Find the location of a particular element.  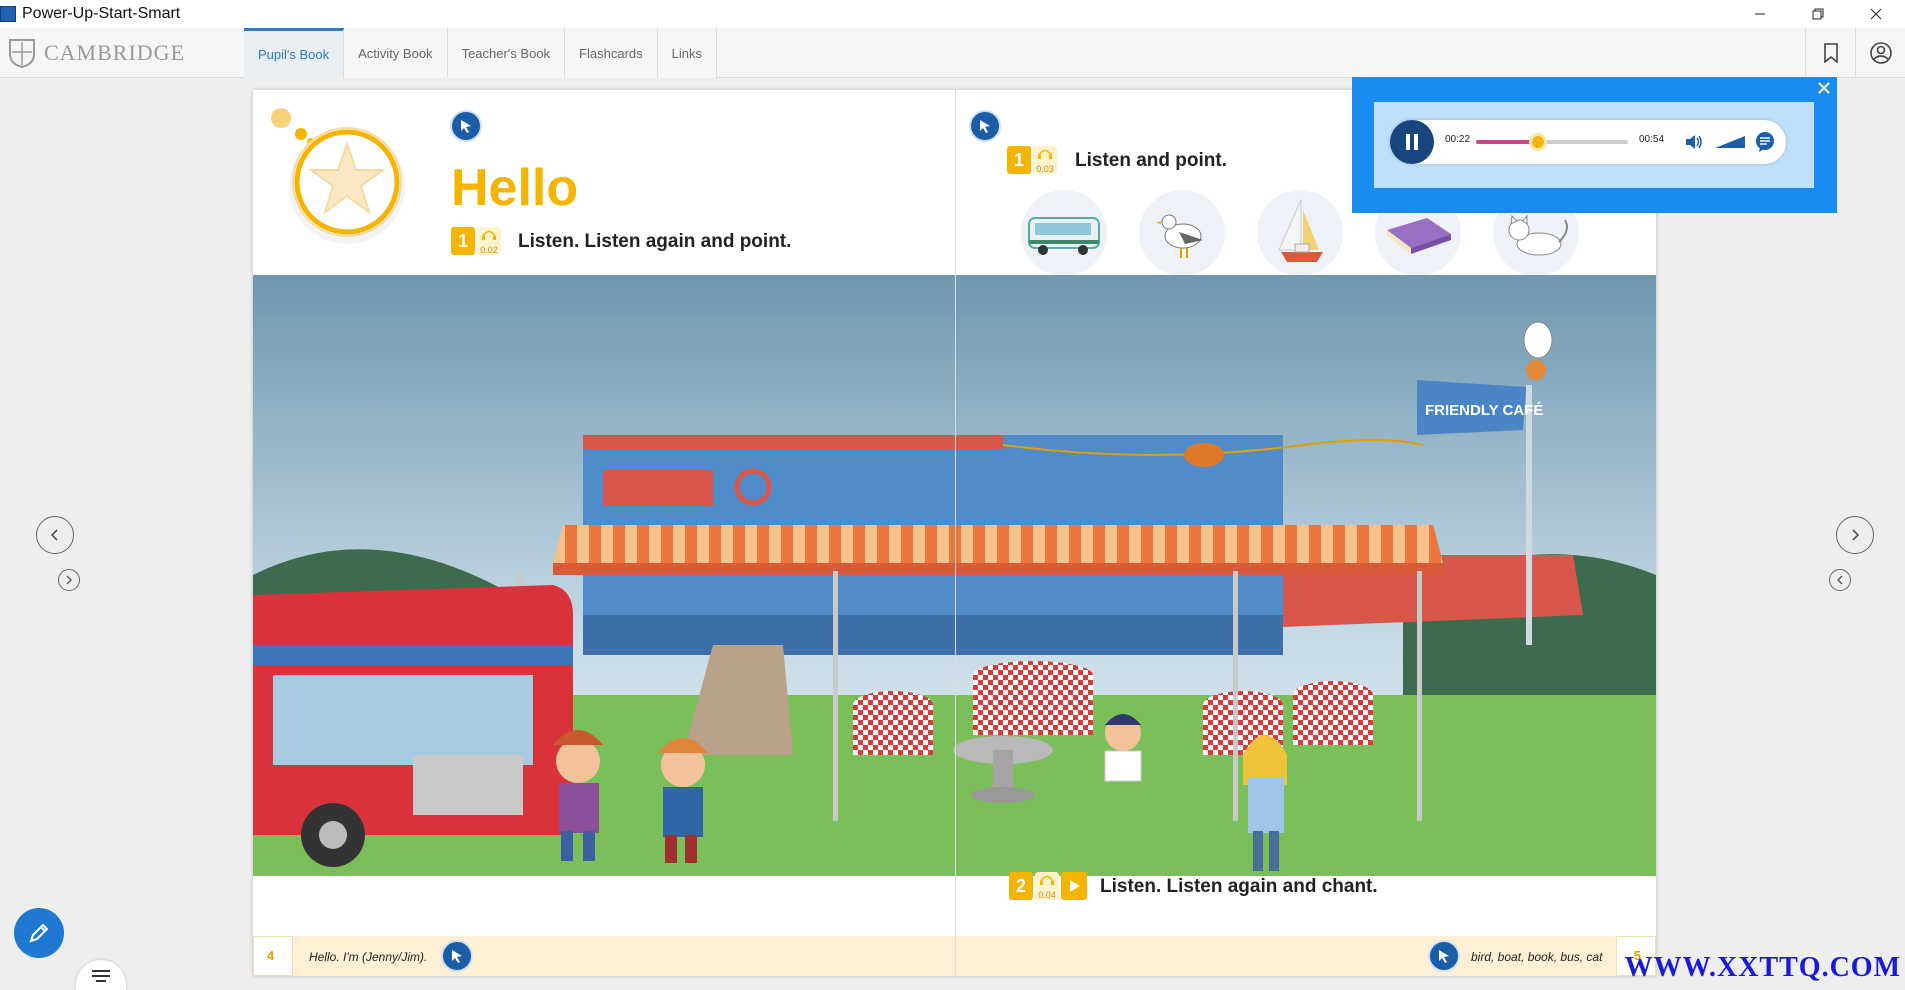

boat-icon is located at coordinates (1300, 230).